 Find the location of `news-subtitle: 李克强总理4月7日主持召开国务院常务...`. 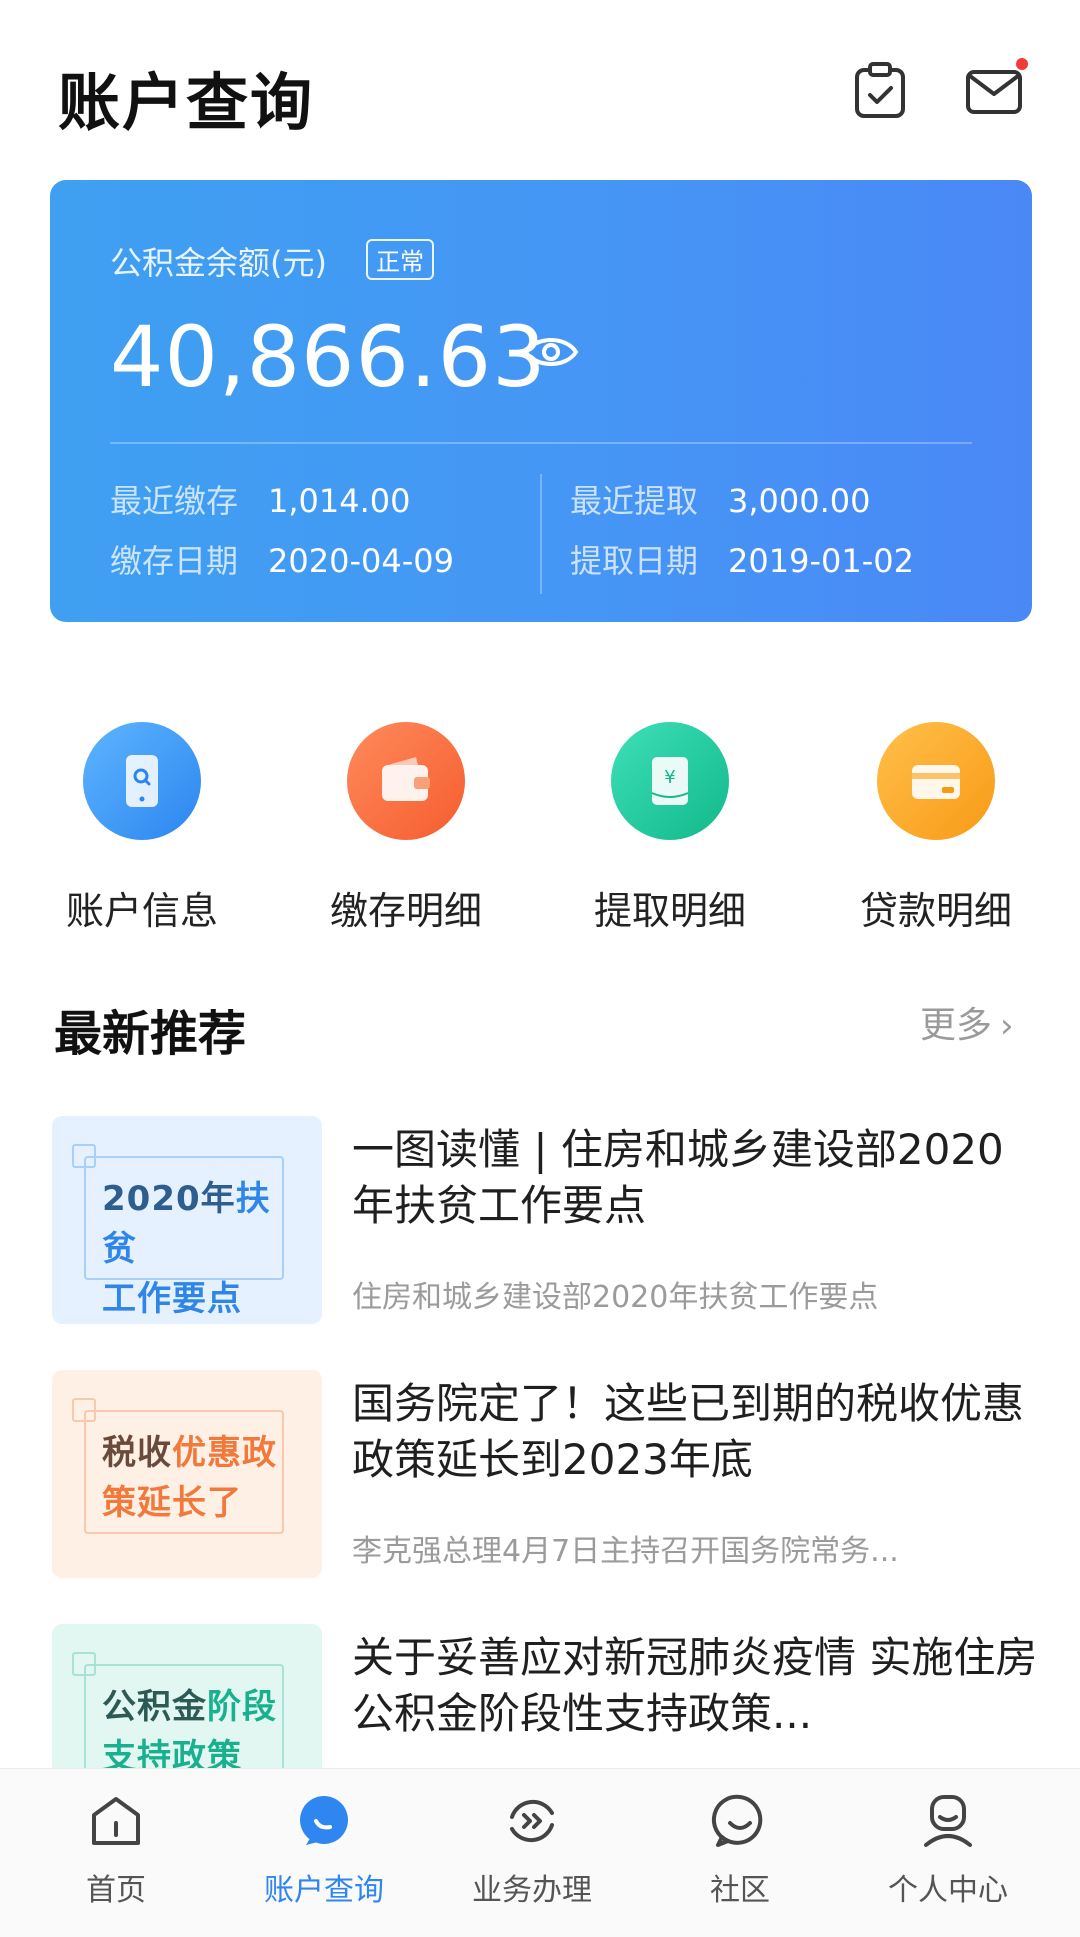

news-subtitle: 李克强总理4月7日主持召开国务院常务... is located at coordinates (625, 1551).